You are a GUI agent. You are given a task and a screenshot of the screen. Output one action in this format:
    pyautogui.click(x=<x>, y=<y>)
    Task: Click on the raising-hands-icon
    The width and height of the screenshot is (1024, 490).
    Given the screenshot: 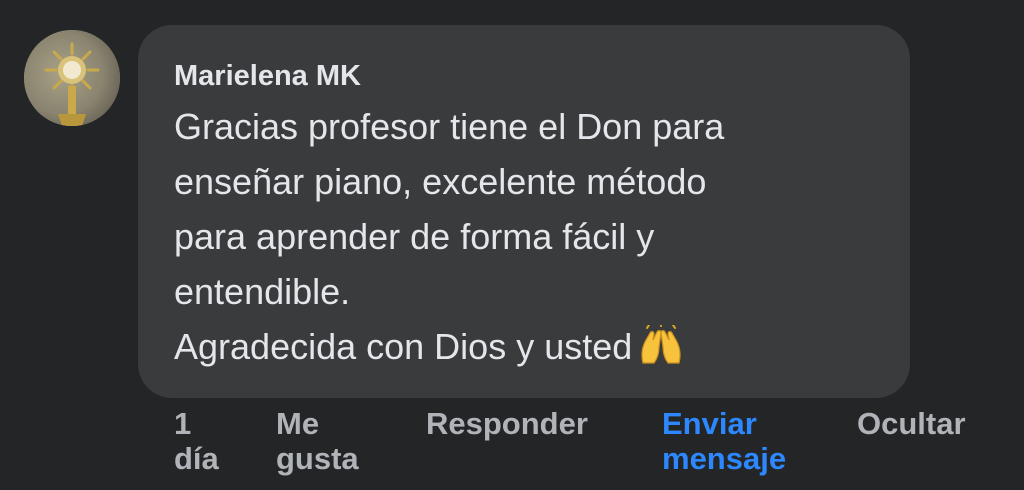 What is the action you would take?
    pyautogui.click(x=661, y=351)
    